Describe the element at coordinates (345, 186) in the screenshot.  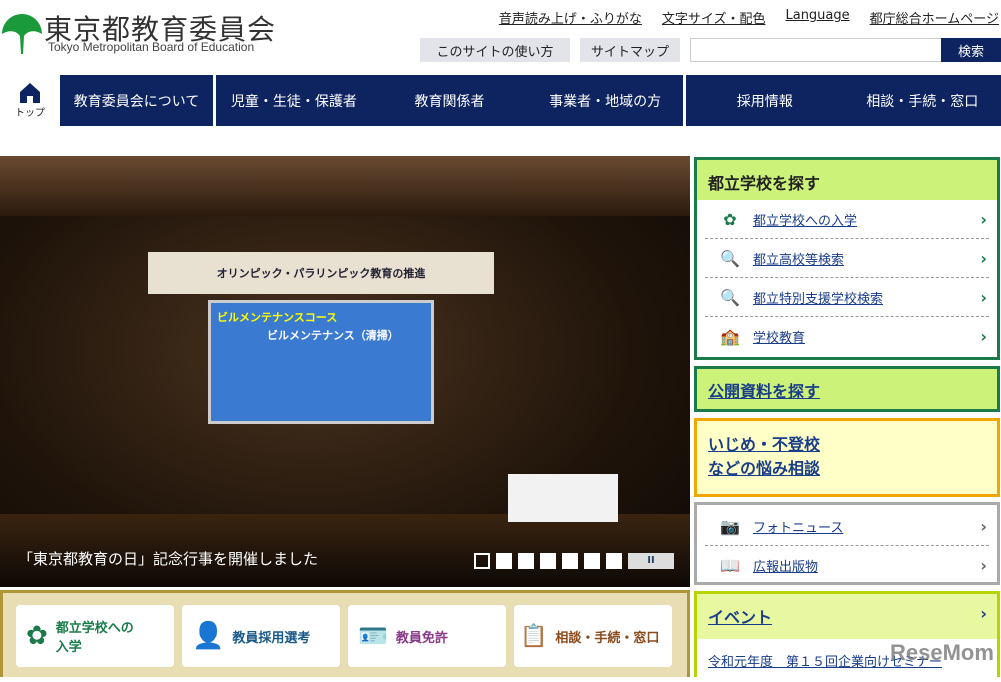
I see `ceiling` at that location.